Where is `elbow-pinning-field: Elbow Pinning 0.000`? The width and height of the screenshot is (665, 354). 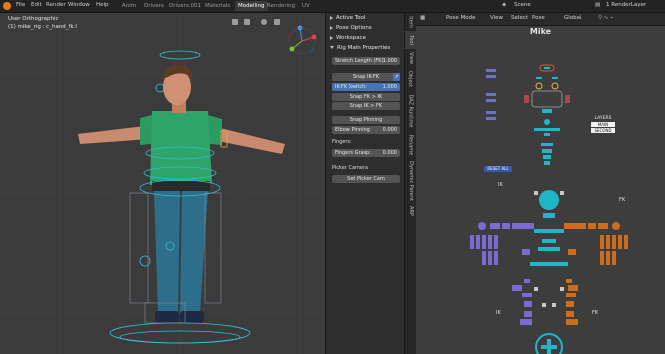
elbow-pinning-field: Elbow Pinning 0.000 is located at coordinates (366, 130).